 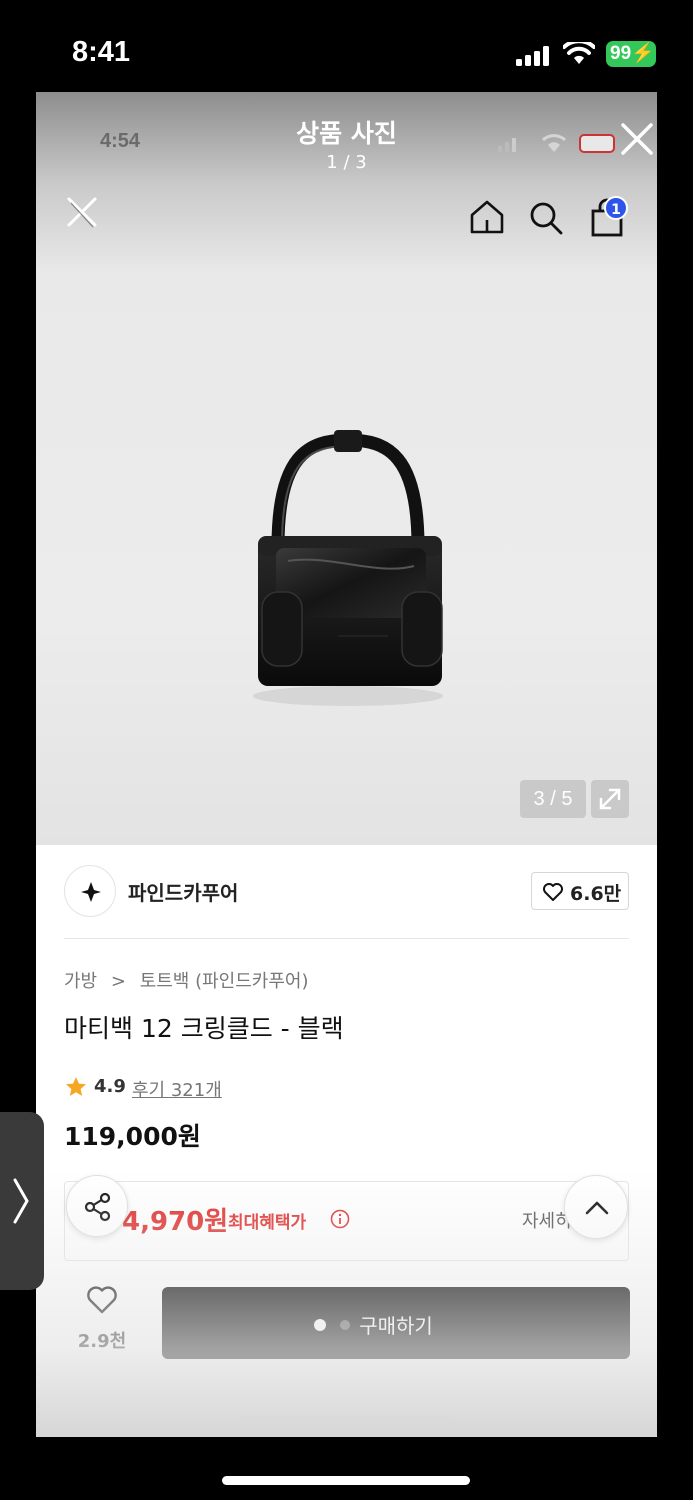 What do you see at coordinates (175, 1222) in the screenshot?
I see `benefit-price: 4,970원` at bounding box center [175, 1222].